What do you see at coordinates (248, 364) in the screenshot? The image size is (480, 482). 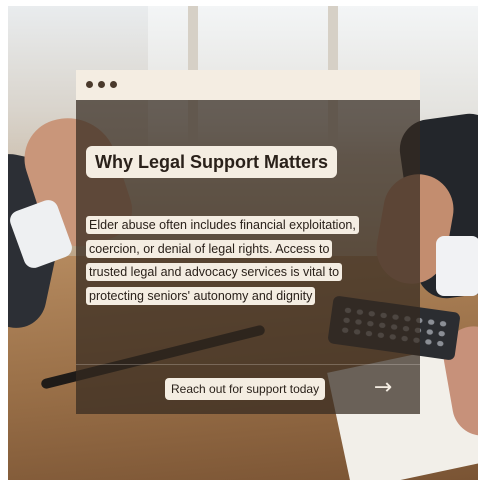 I see `card-divider` at bounding box center [248, 364].